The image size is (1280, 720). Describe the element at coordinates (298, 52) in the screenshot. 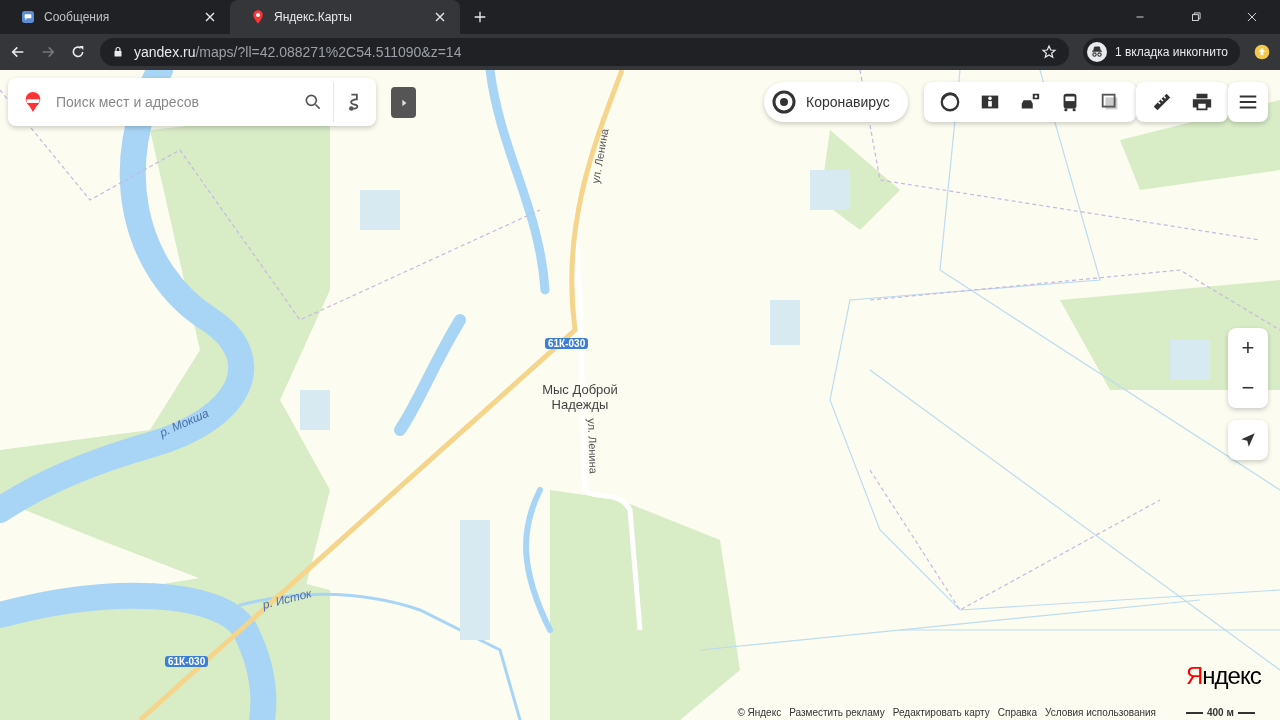

I see `url-text: yandex.ru/maps/?ll=42.088271%2C54.511090&z=14` at that location.